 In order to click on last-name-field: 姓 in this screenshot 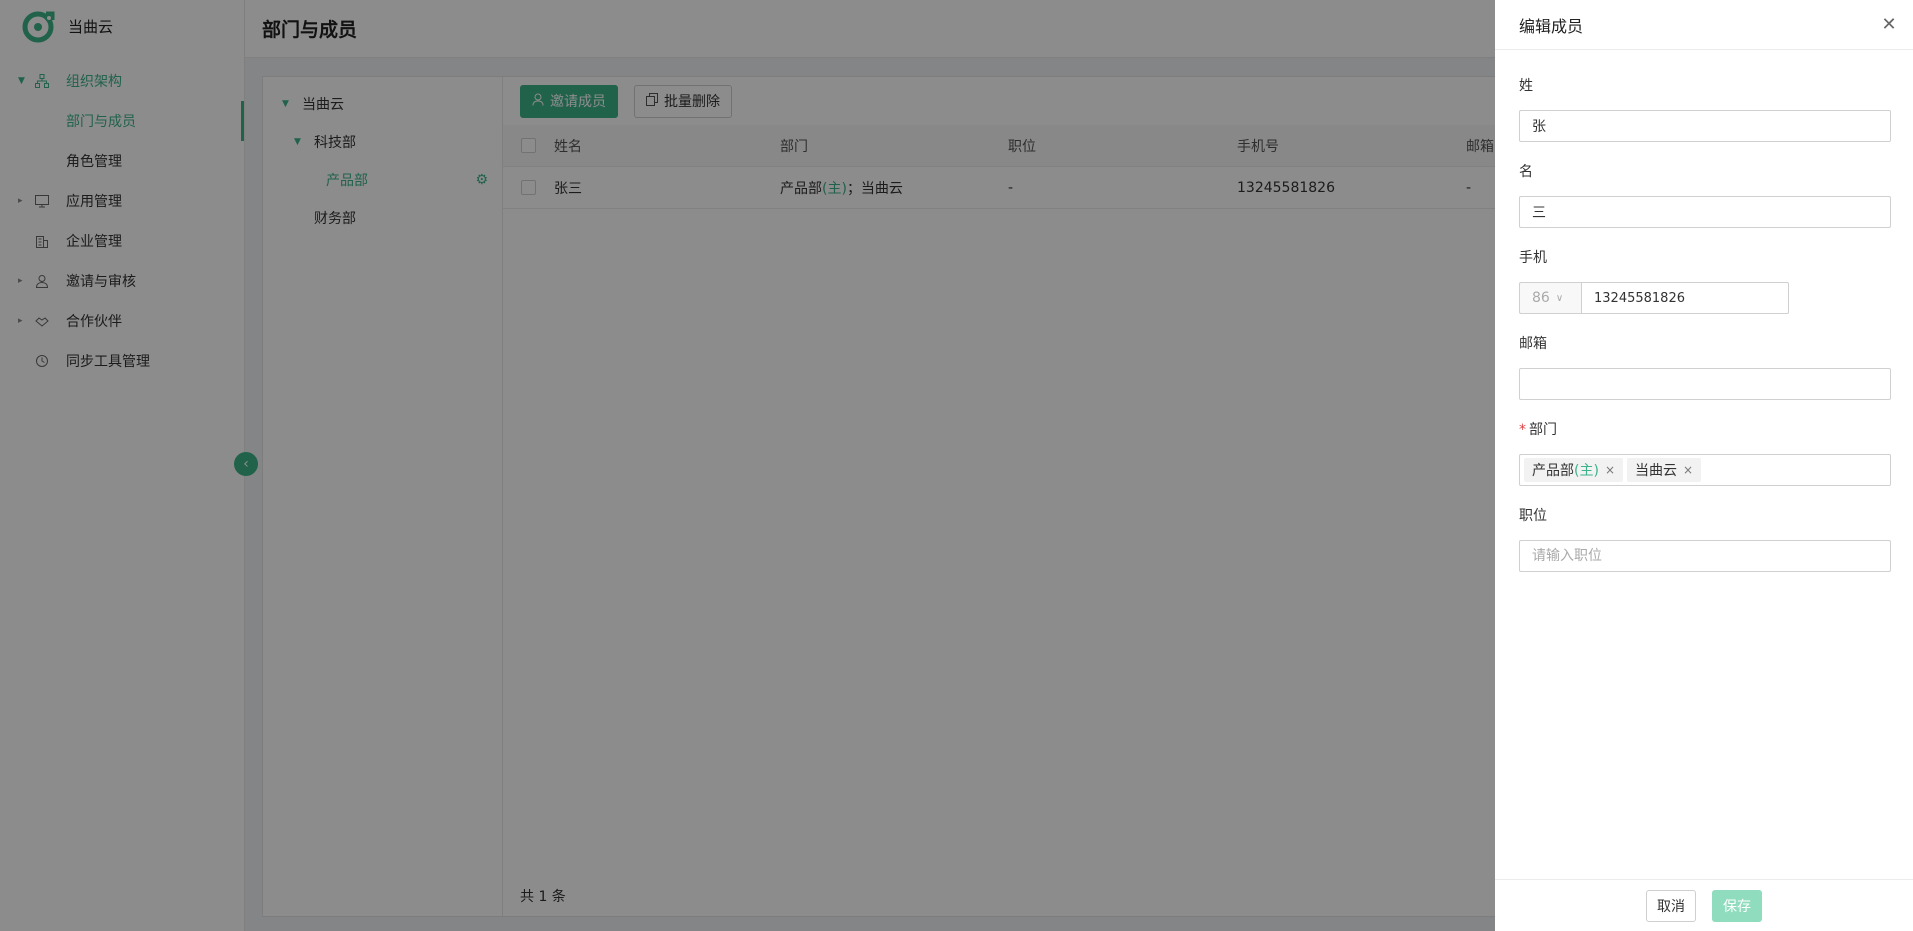, I will do `click(1705, 109)`.